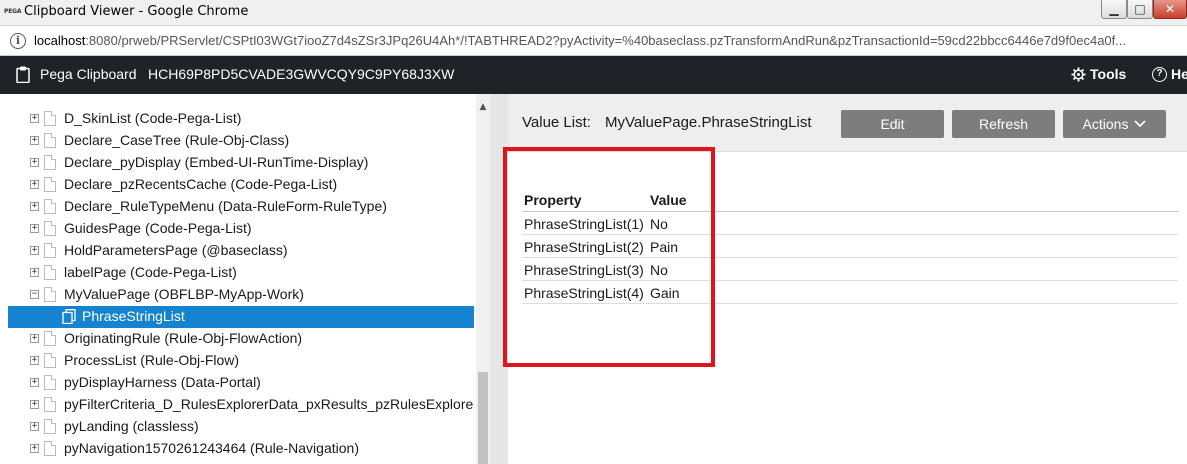 The width and height of the screenshot is (1187, 464). I want to click on tree-item-label: GuidesPage (Code-Pega-List), so click(158, 228).